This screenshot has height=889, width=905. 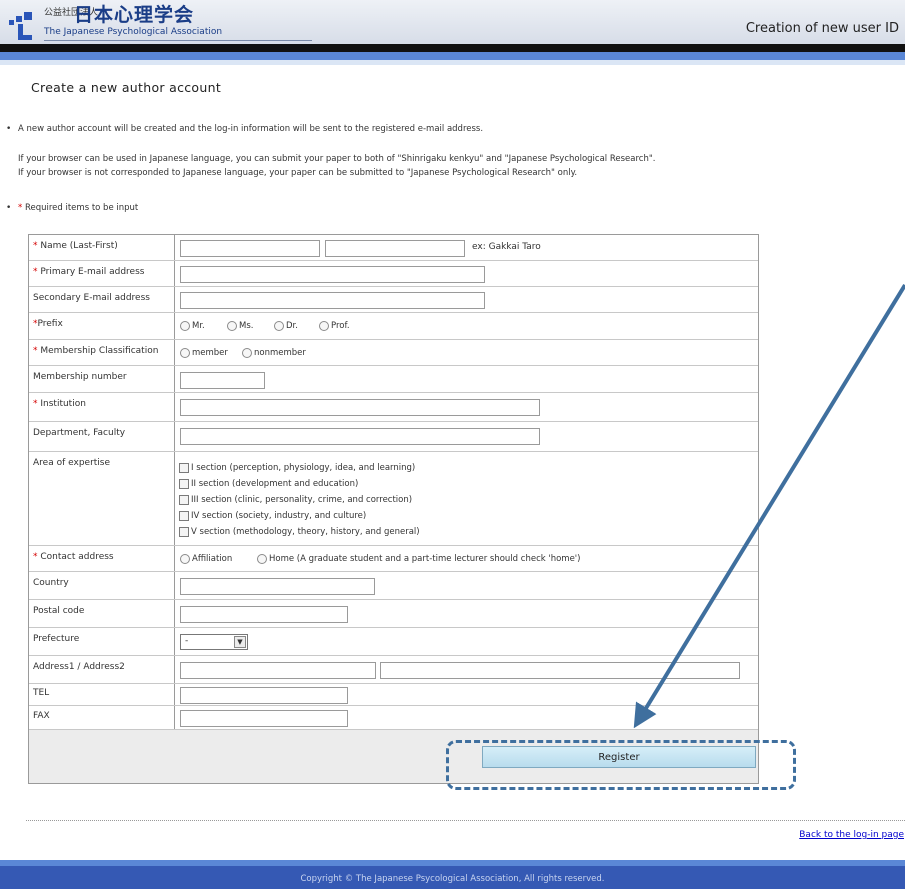 What do you see at coordinates (102, 694) in the screenshot?
I see `tel-label: TEL` at bounding box center [102, 694].